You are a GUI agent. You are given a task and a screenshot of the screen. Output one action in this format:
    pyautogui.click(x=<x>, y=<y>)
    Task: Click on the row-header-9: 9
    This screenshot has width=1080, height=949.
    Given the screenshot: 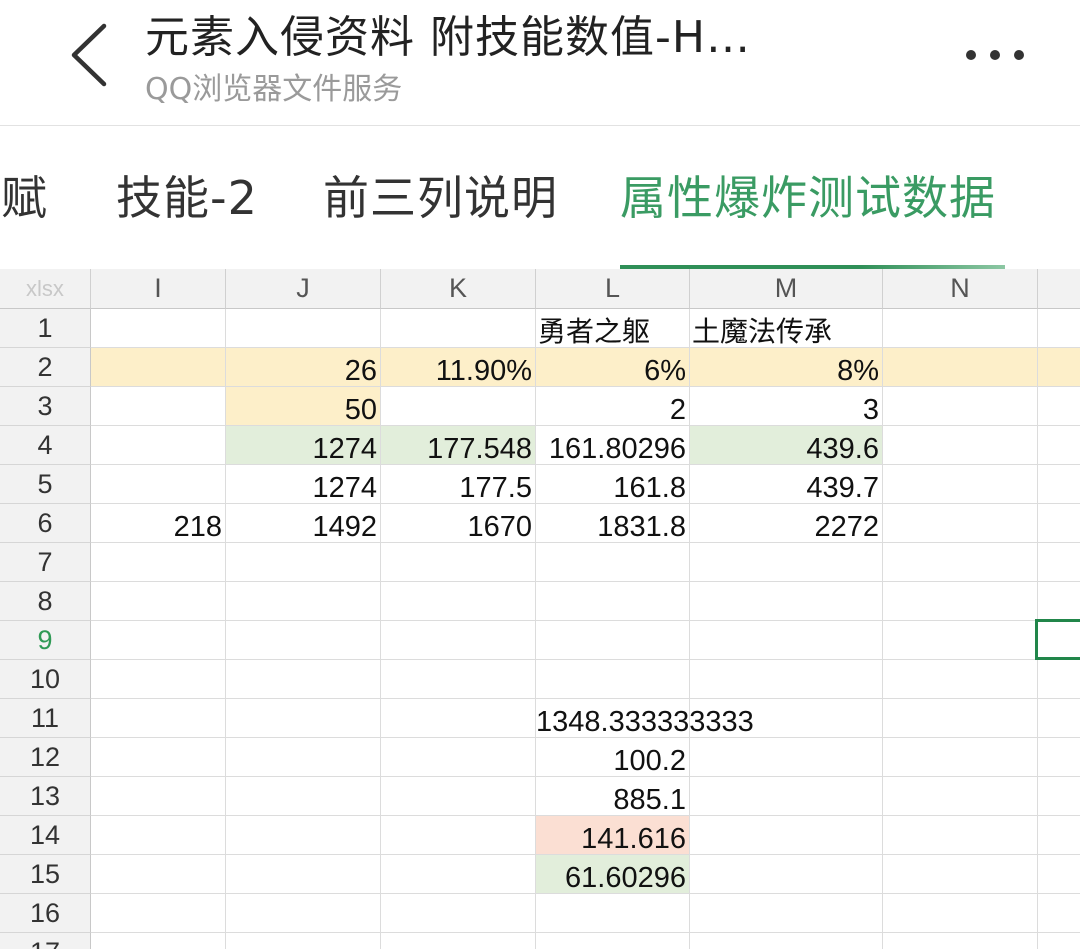 What is the action you would take?
    pyautogui.click(x=45, y=640)
    